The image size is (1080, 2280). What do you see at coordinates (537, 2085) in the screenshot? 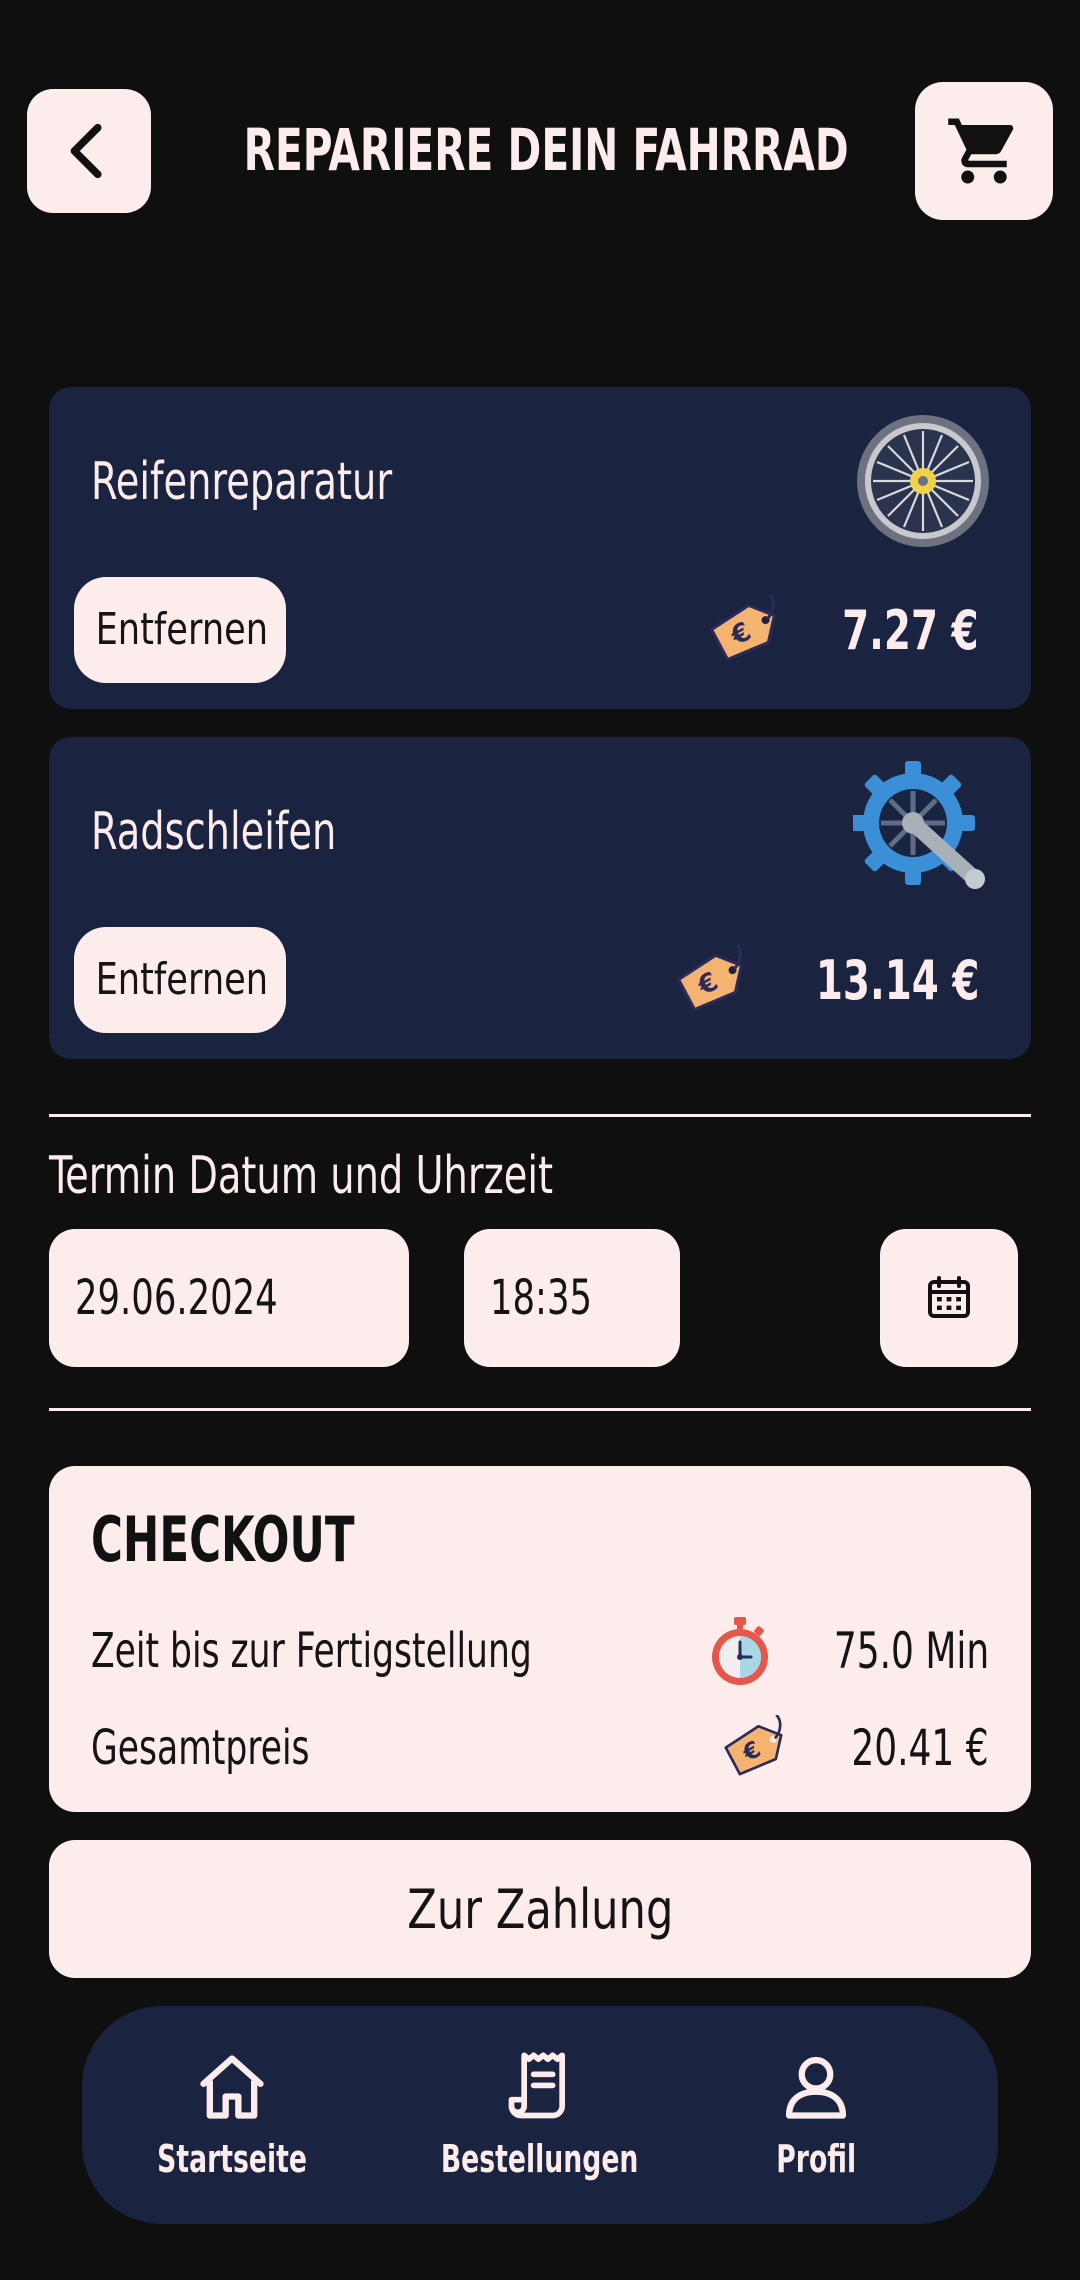
I see `receipt-icon` at bounding box center [537, 2085].